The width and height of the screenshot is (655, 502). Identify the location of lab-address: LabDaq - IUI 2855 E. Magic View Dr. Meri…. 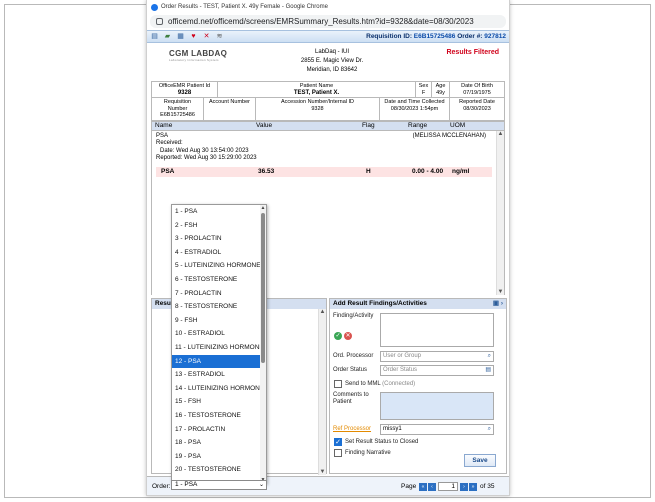
(332, 61).